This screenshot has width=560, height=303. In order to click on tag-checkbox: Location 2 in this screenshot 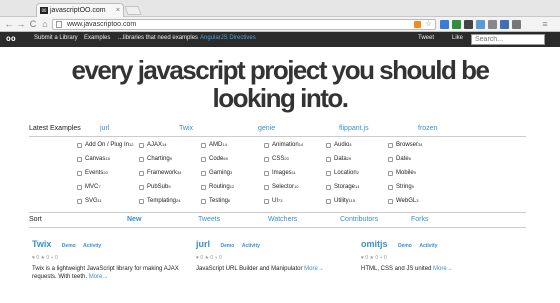, I will do `click(342, 173)`.